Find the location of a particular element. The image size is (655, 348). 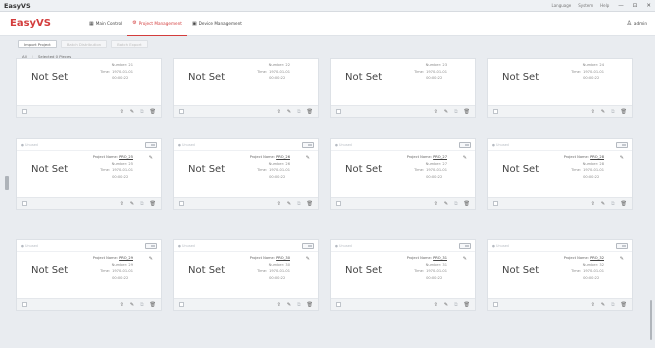

project-name-link: PRO_29 is located at coordinates (126, 258).